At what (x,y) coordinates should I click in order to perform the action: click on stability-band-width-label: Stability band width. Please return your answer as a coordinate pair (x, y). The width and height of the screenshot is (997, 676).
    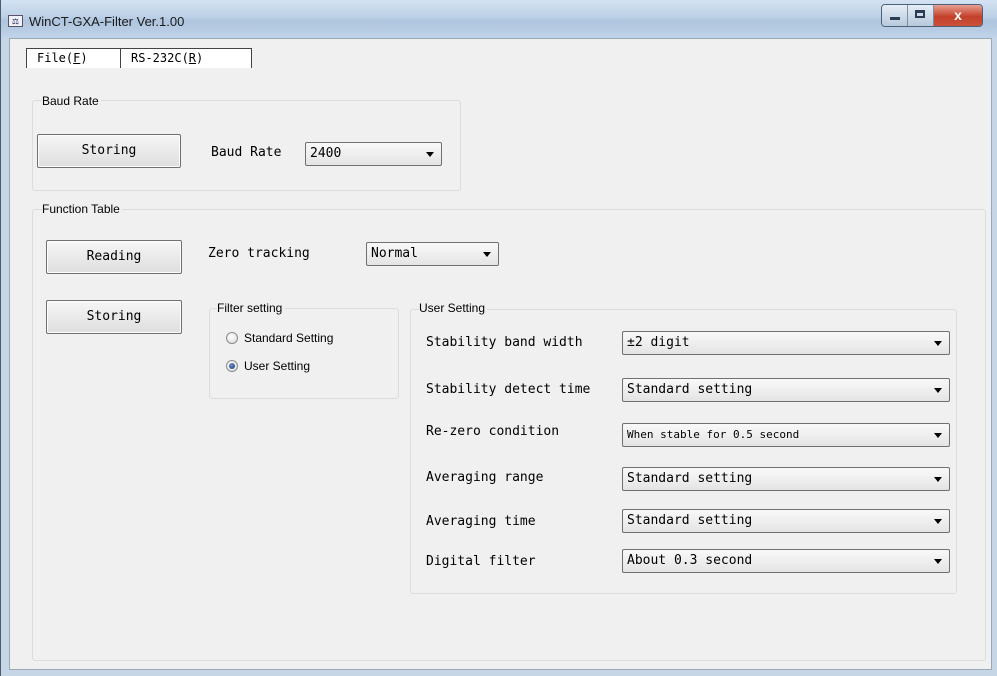
    Looking at the image, I should click on (504, 342).